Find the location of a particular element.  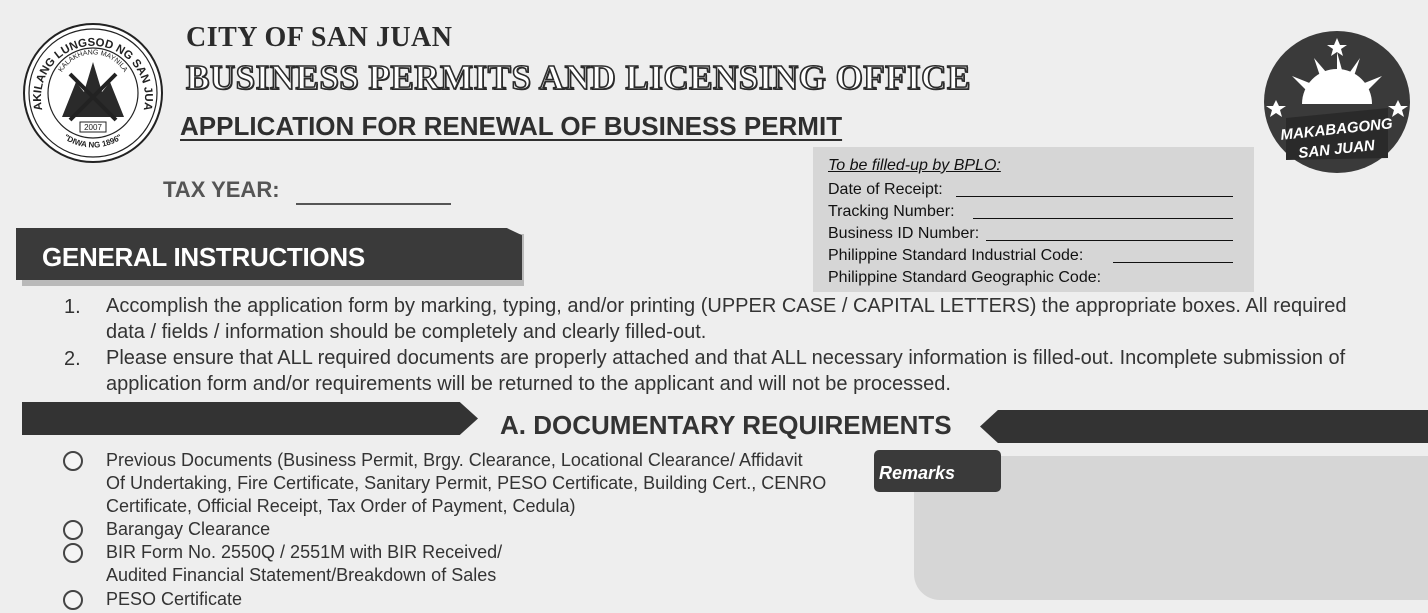

requirement-item: PESO Certificate is located at coordinates (486, 599).